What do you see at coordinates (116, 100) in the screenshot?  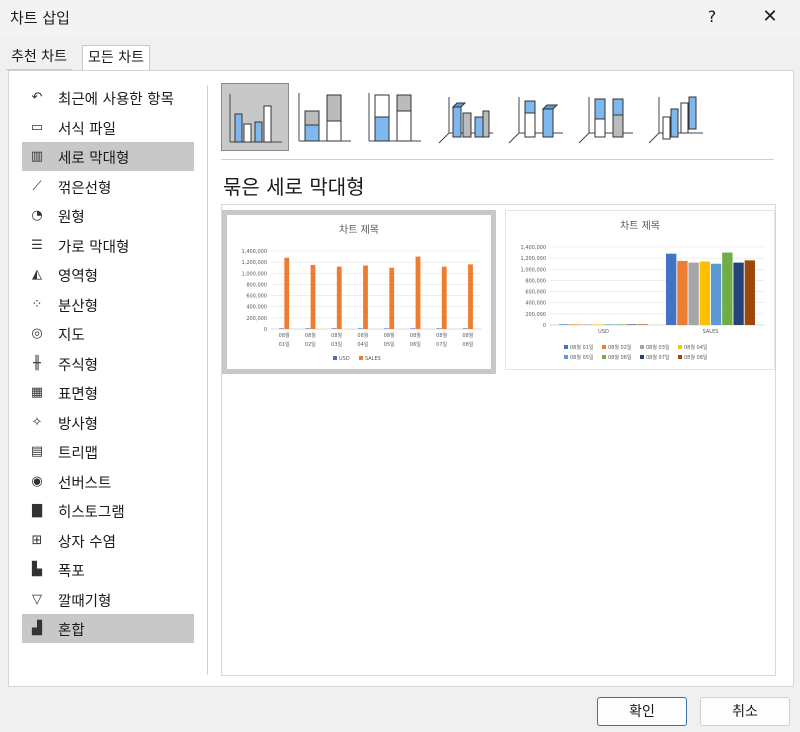 I see `chart-type-label: 최근에 사용한 항목` at bounding box center [116, 100].